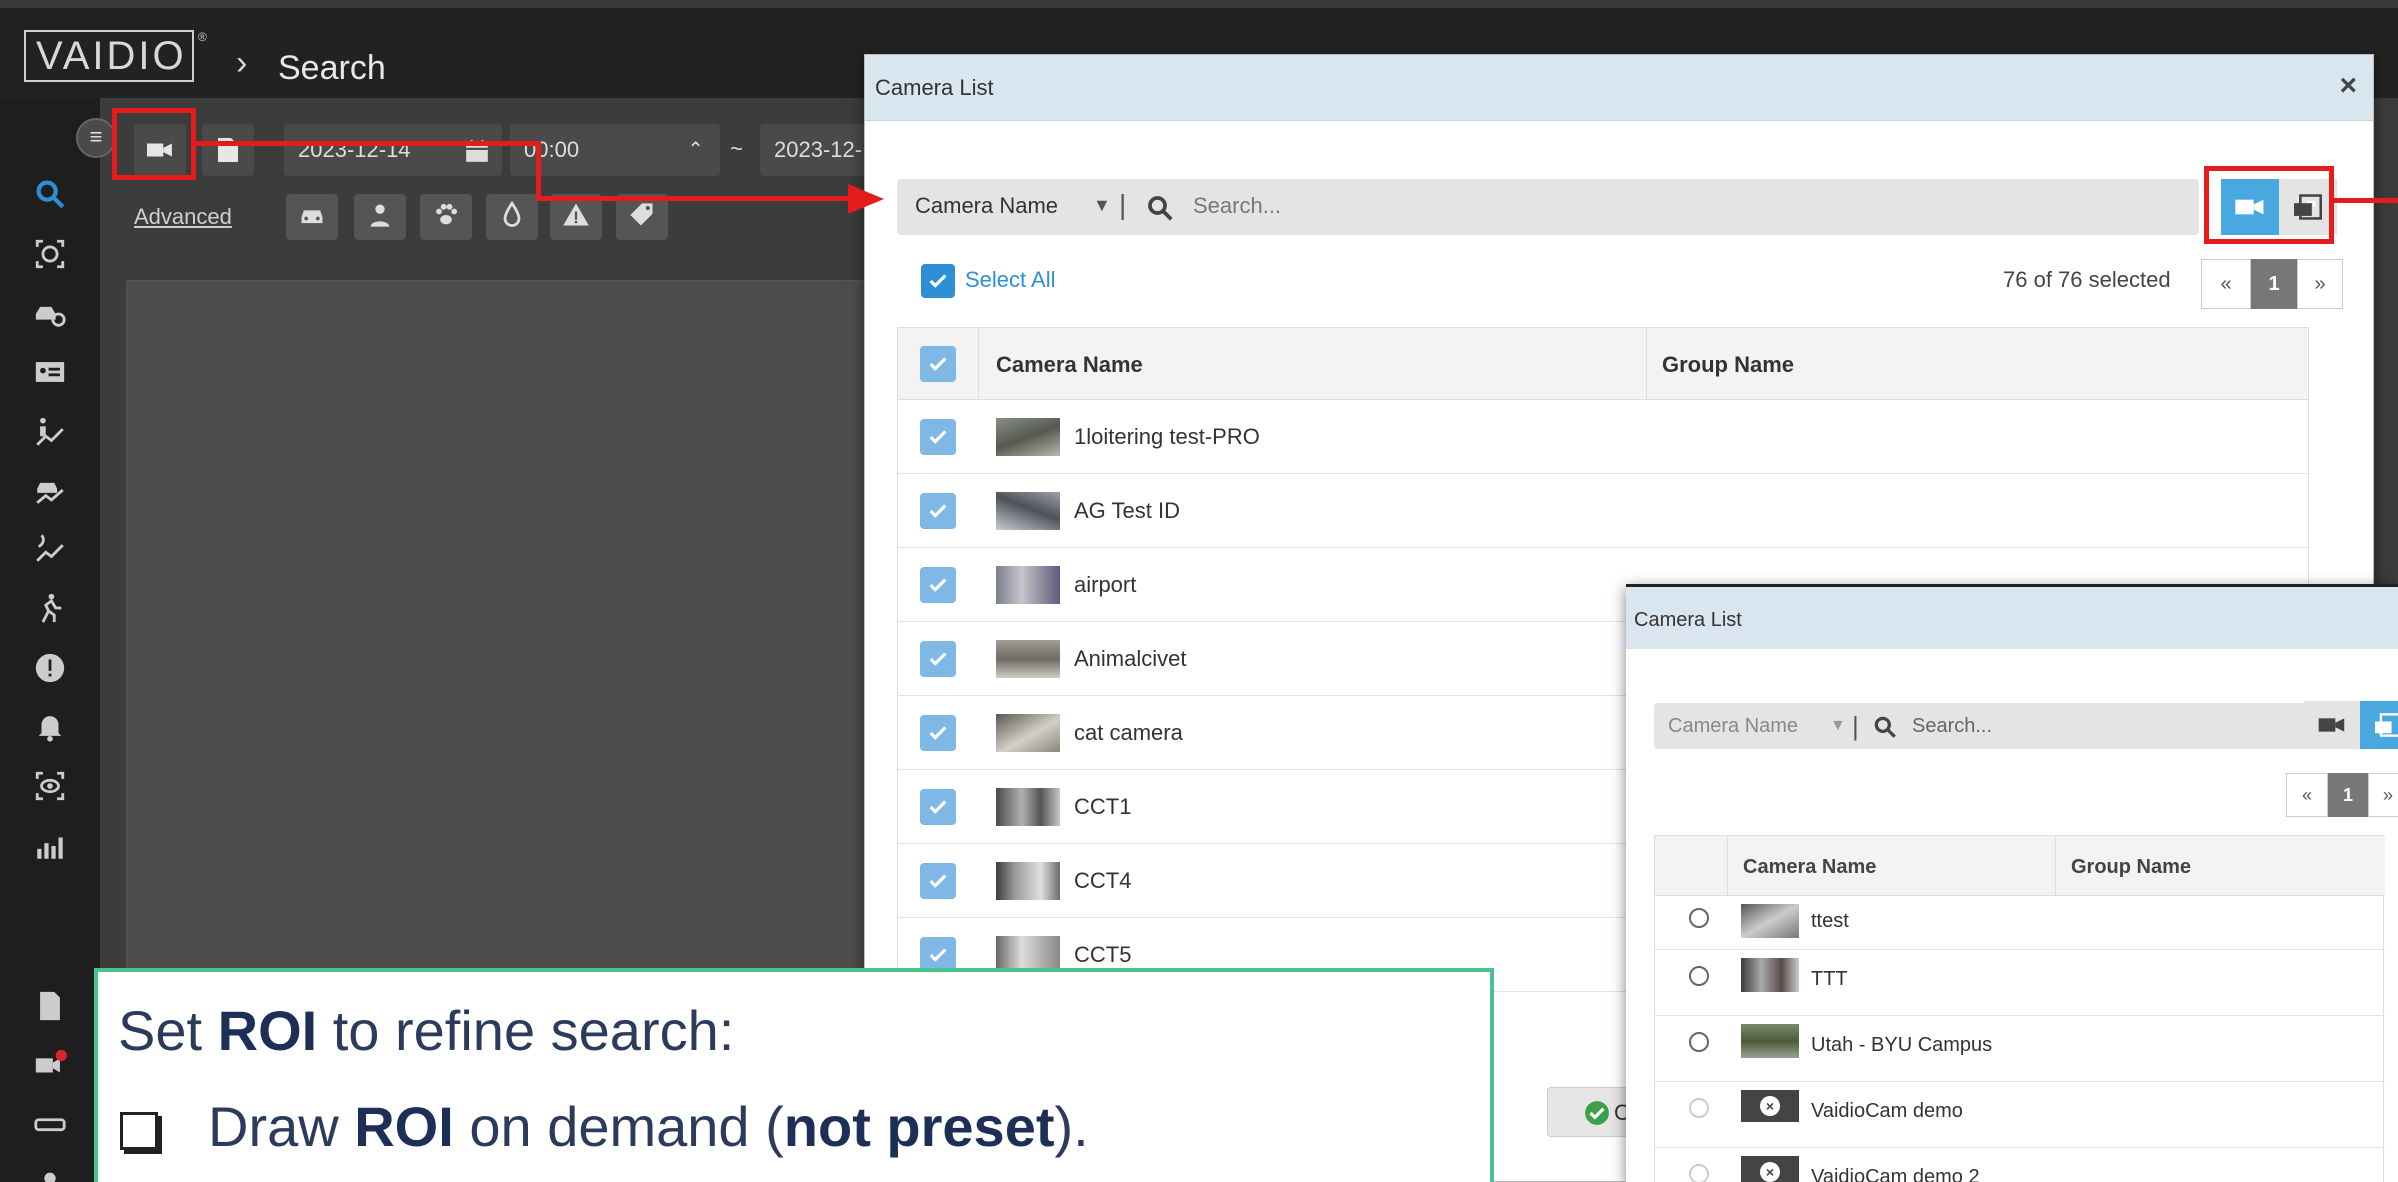  What do you see at coordinates (2012, 618) in the screenshot?
I see `dialog-header: Camera List` at bounding box center [2012, 618].